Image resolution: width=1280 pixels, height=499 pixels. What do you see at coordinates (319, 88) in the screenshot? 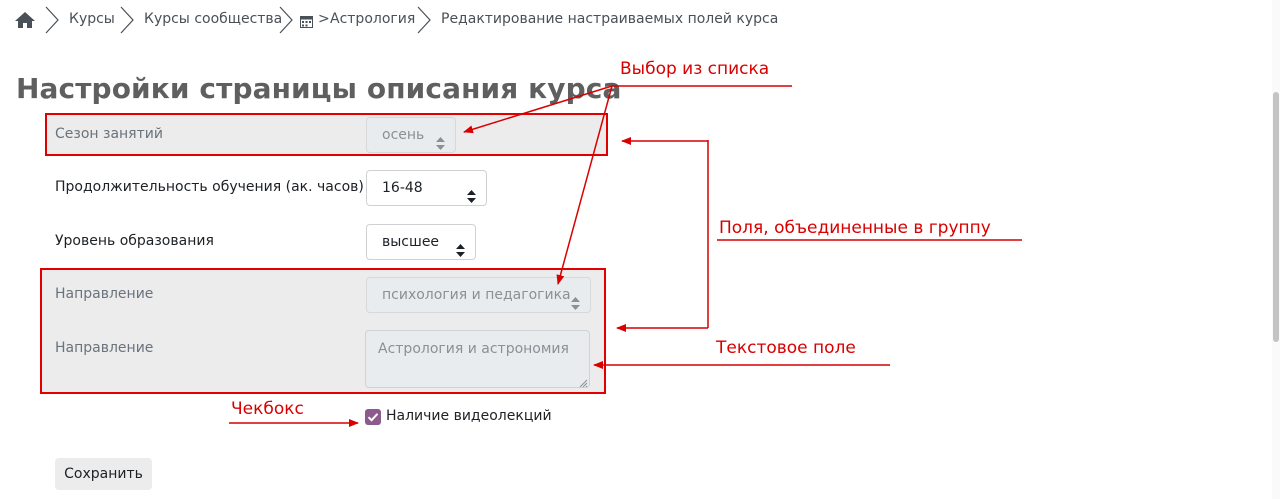
I see `page-title: Настройки страницы описания курса` at bounding box center [319, 88].